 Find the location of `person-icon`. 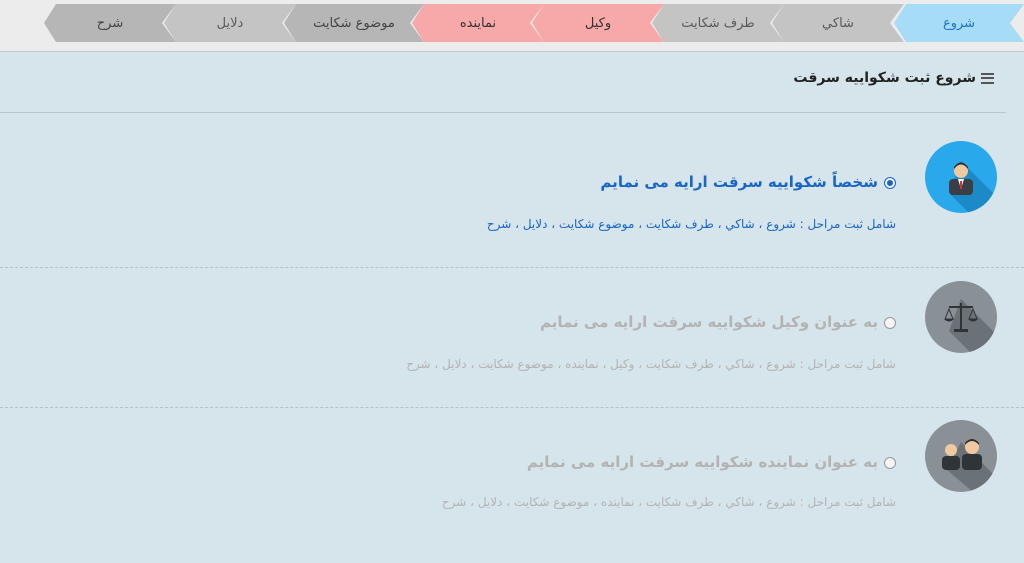

person-icon is located at coordinates (961, 177).